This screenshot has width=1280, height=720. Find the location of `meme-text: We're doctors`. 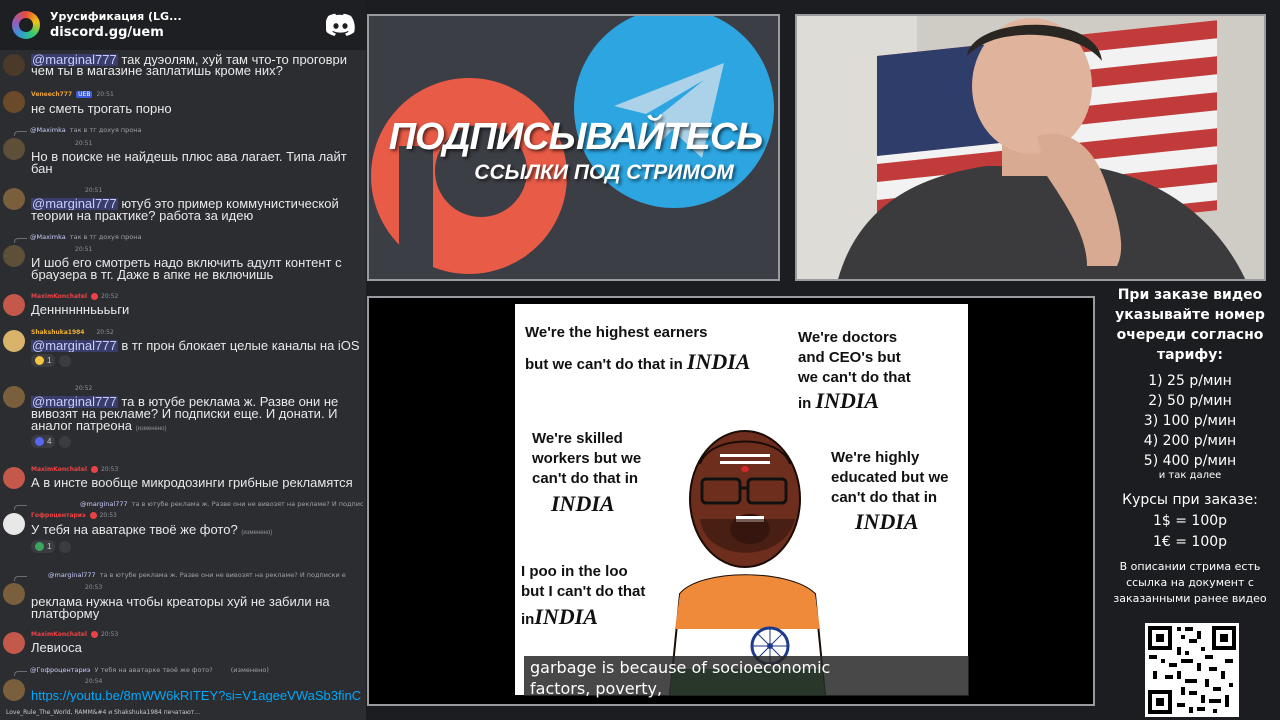

meme-text: We're doctors is located at coordinates (848, 337).